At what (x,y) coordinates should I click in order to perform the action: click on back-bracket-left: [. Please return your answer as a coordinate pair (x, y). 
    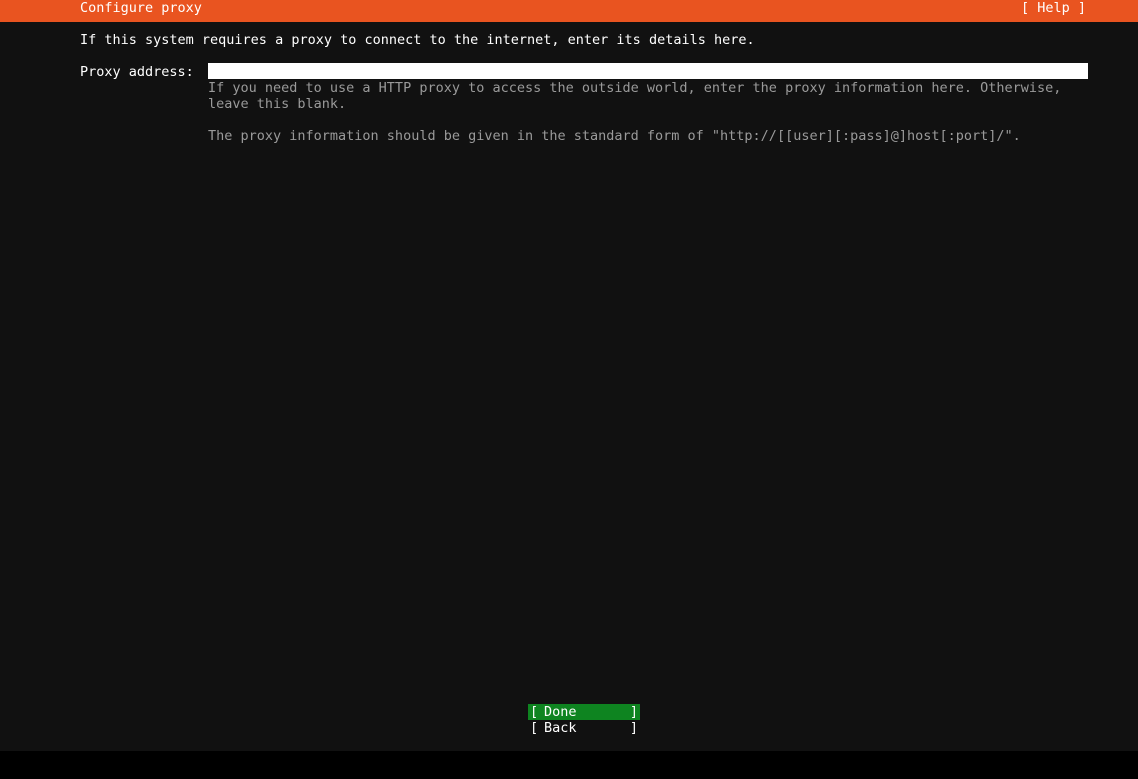
    Looking at the image, I should click on (534, 728).